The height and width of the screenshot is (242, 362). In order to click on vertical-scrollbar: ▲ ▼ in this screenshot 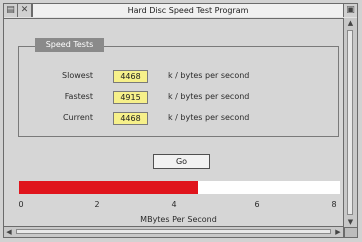, I will do `click(350, 127)`.